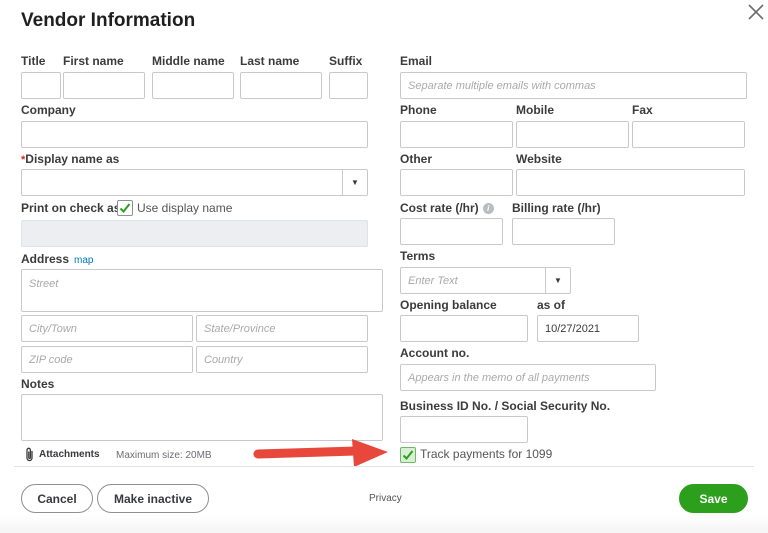 The height and width of the screenshot is (533, 768). What do you see at coordinates (464, 328) in the screenshot?
I see `opening-balance-input` at bounding box center [464, 328].